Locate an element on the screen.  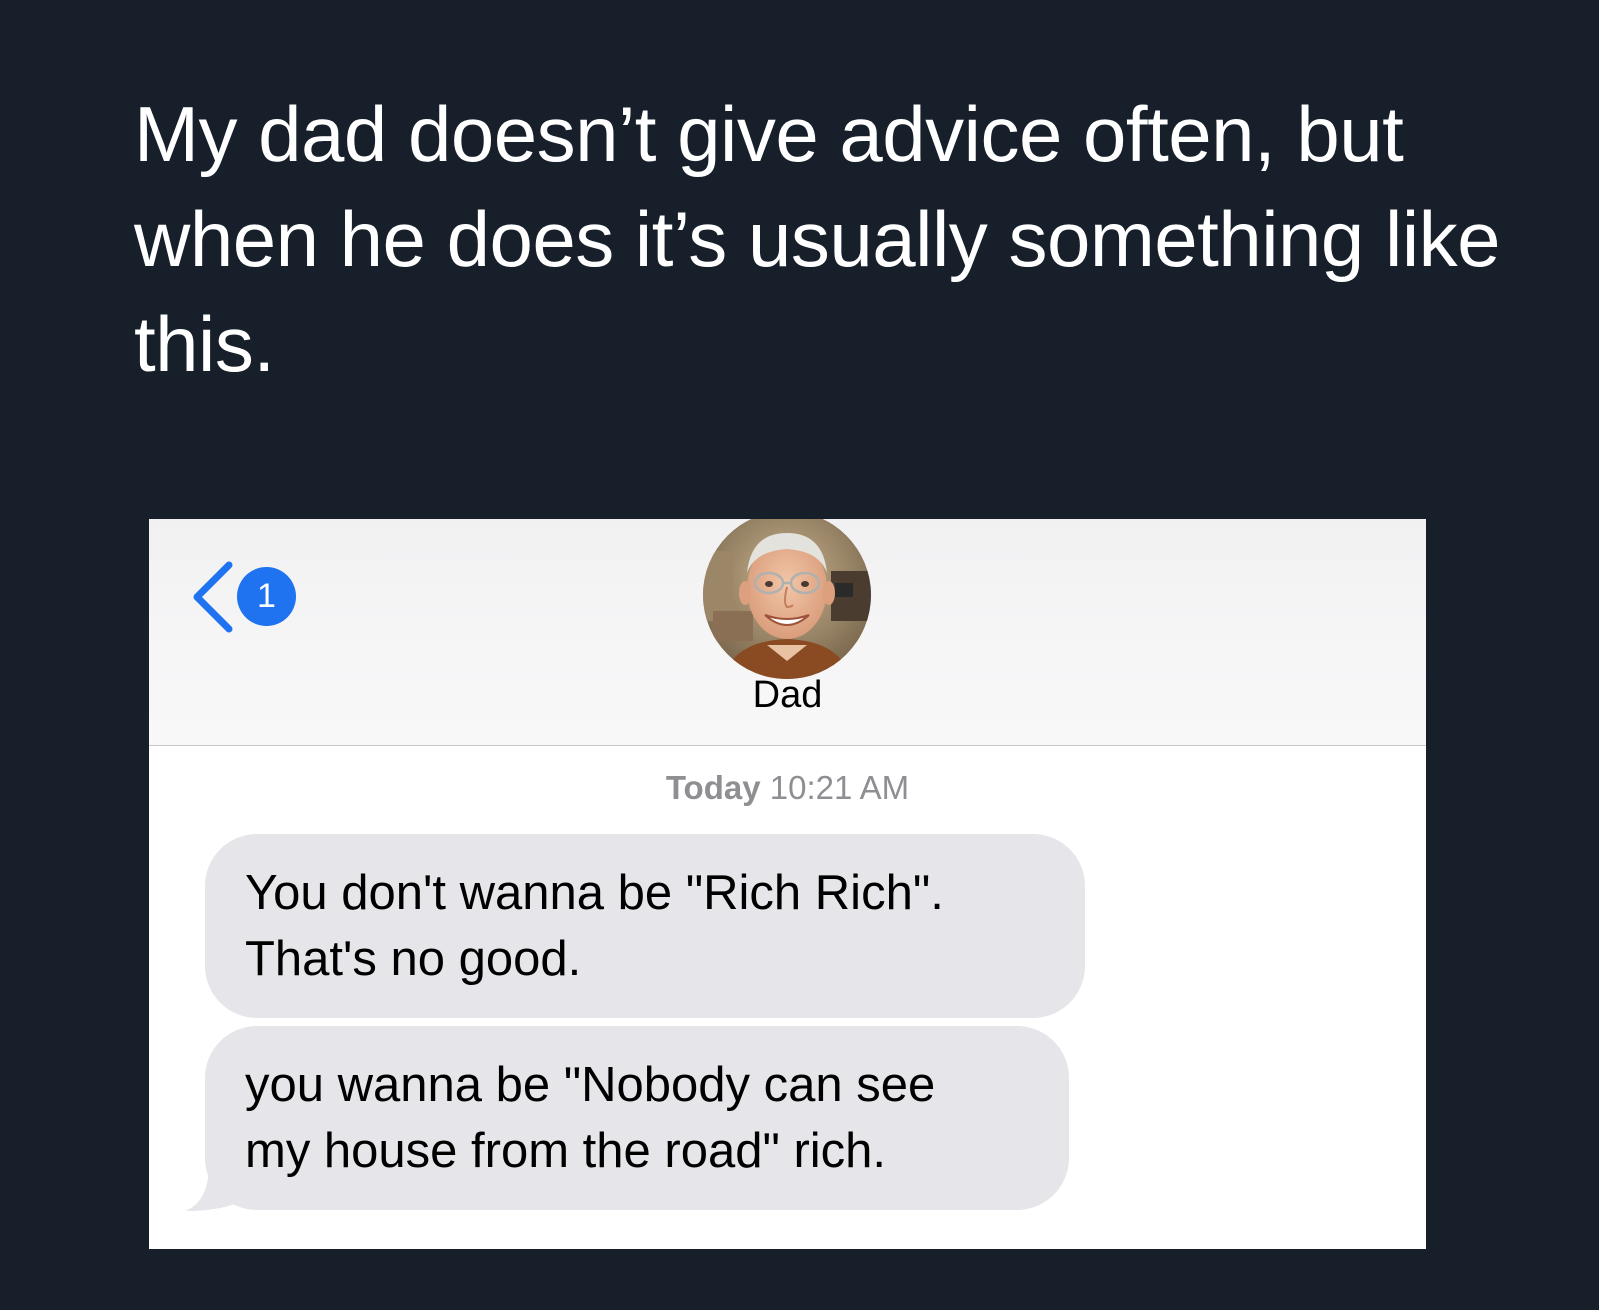
message-line: my house from the road" rich. is located at coordinates (566, 1151).